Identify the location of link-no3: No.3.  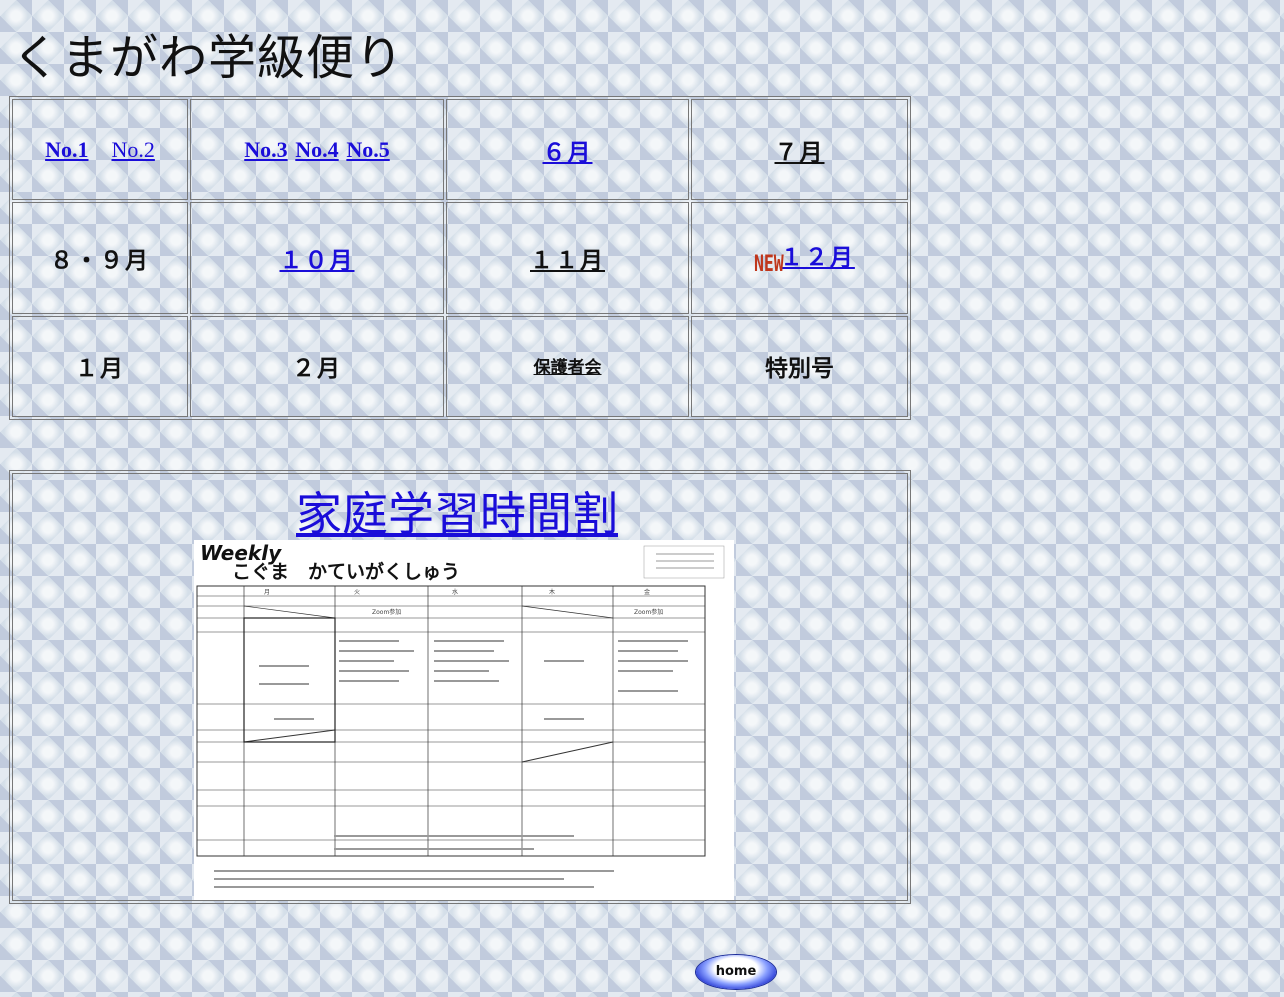
(265, 149).